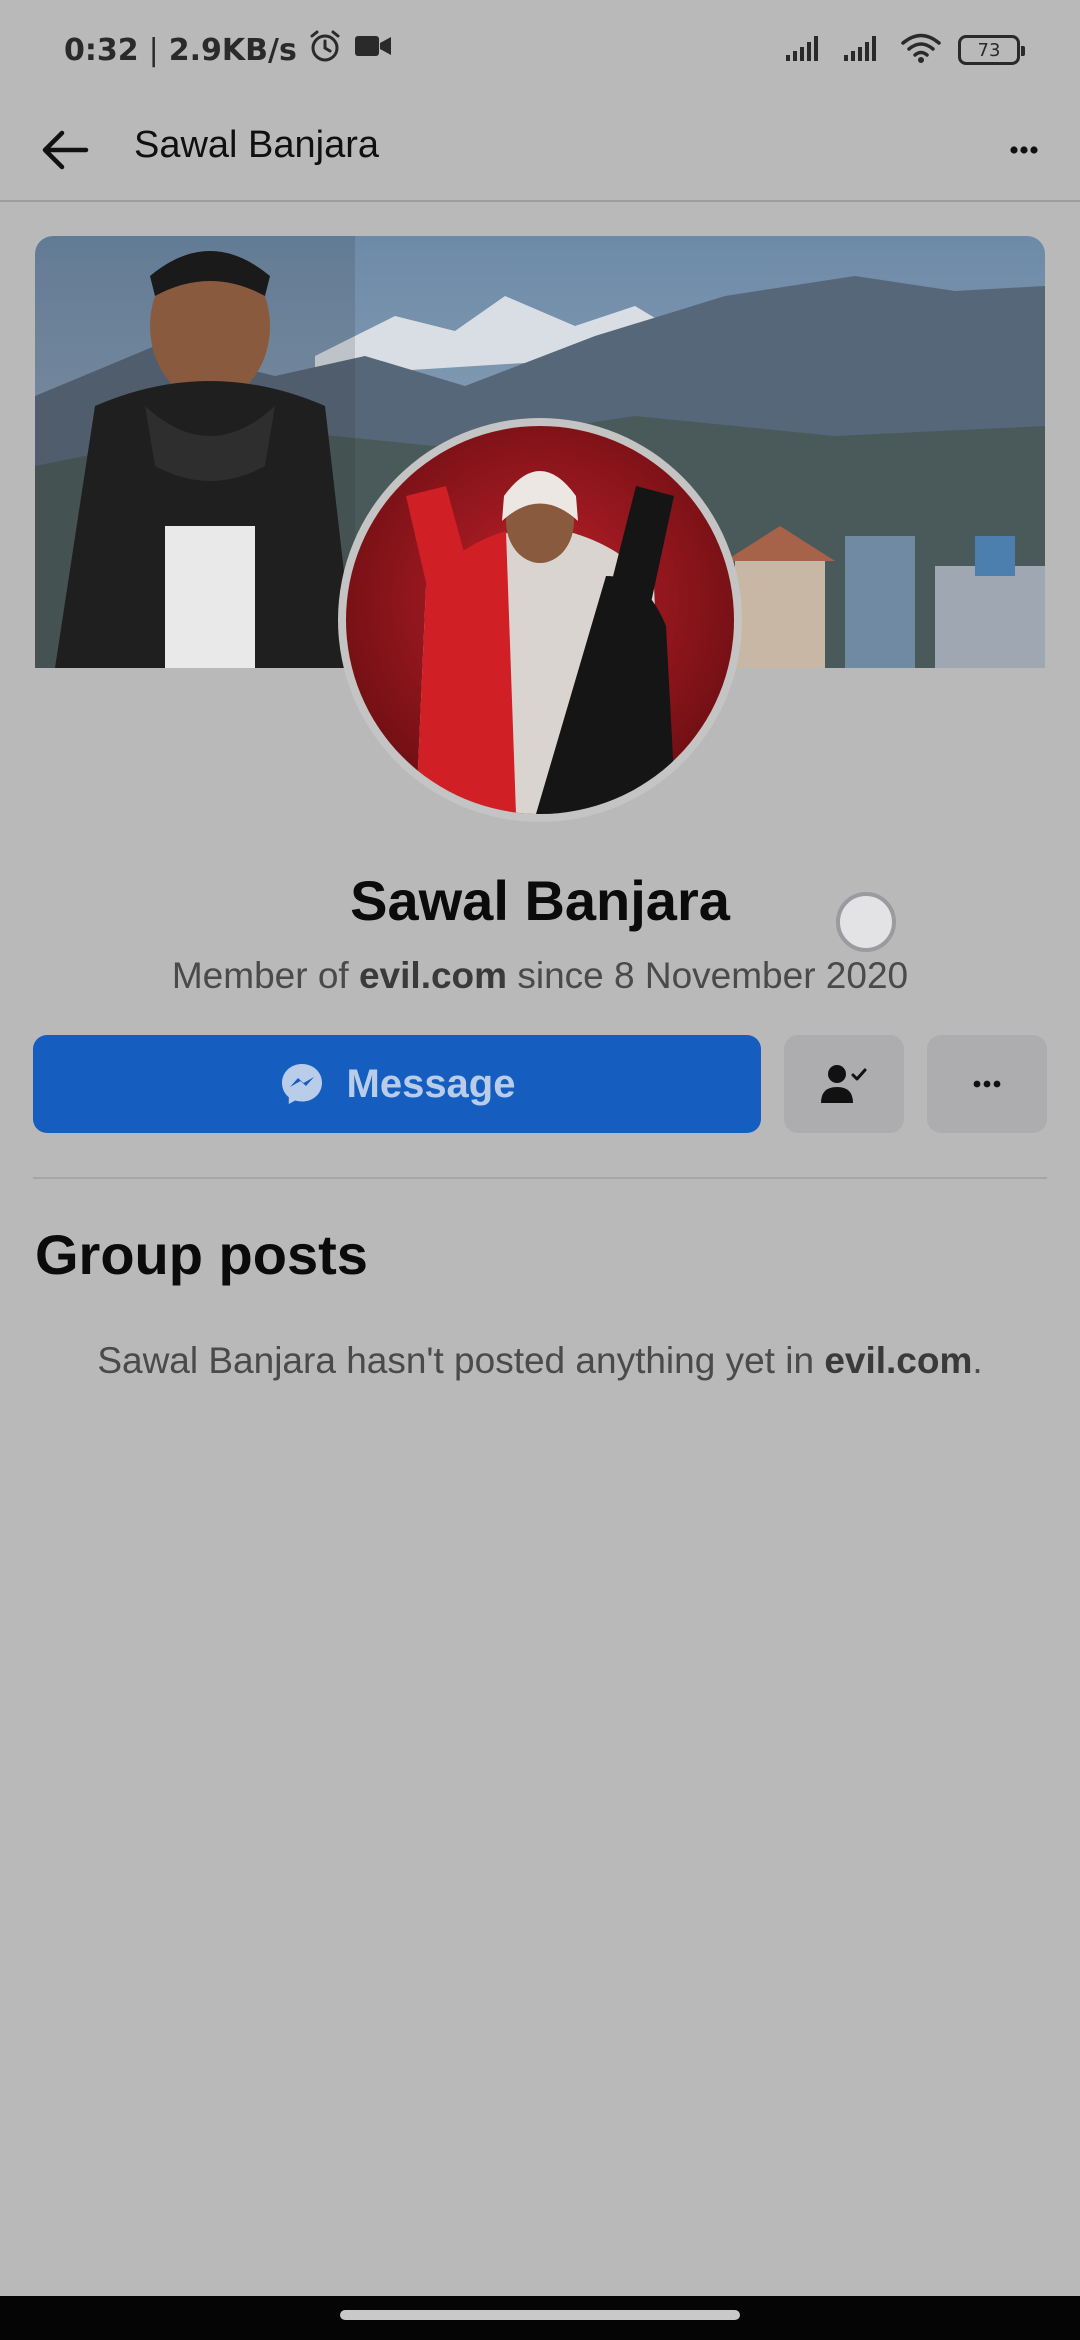 This screenshot has height=2340, width=1080. I want to click on app-bar: Sawal Banjara, so click(540, 151).